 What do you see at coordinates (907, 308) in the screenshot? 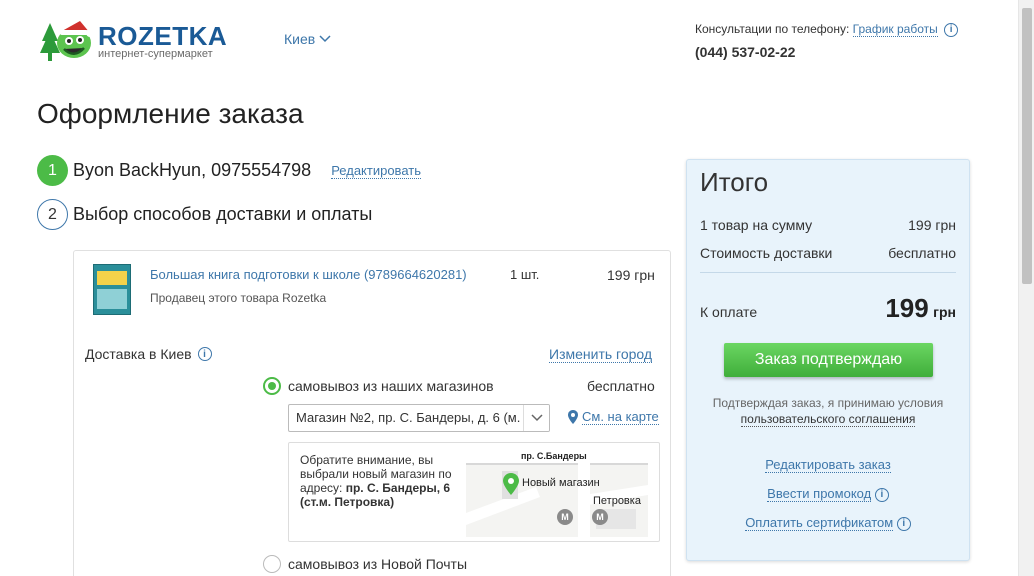
I see `pay-amount: 199` at bounding box center [907, 308].